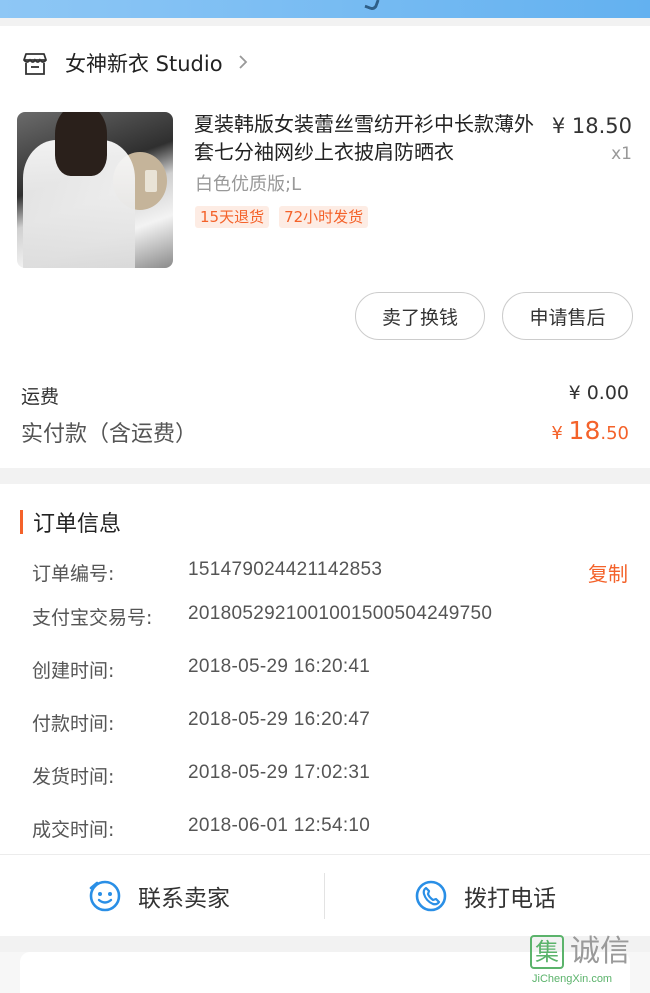 The height and width of the screenshot is (993, 650). I want to click on call-phone-label: 拨打电话, so click(510, 899).